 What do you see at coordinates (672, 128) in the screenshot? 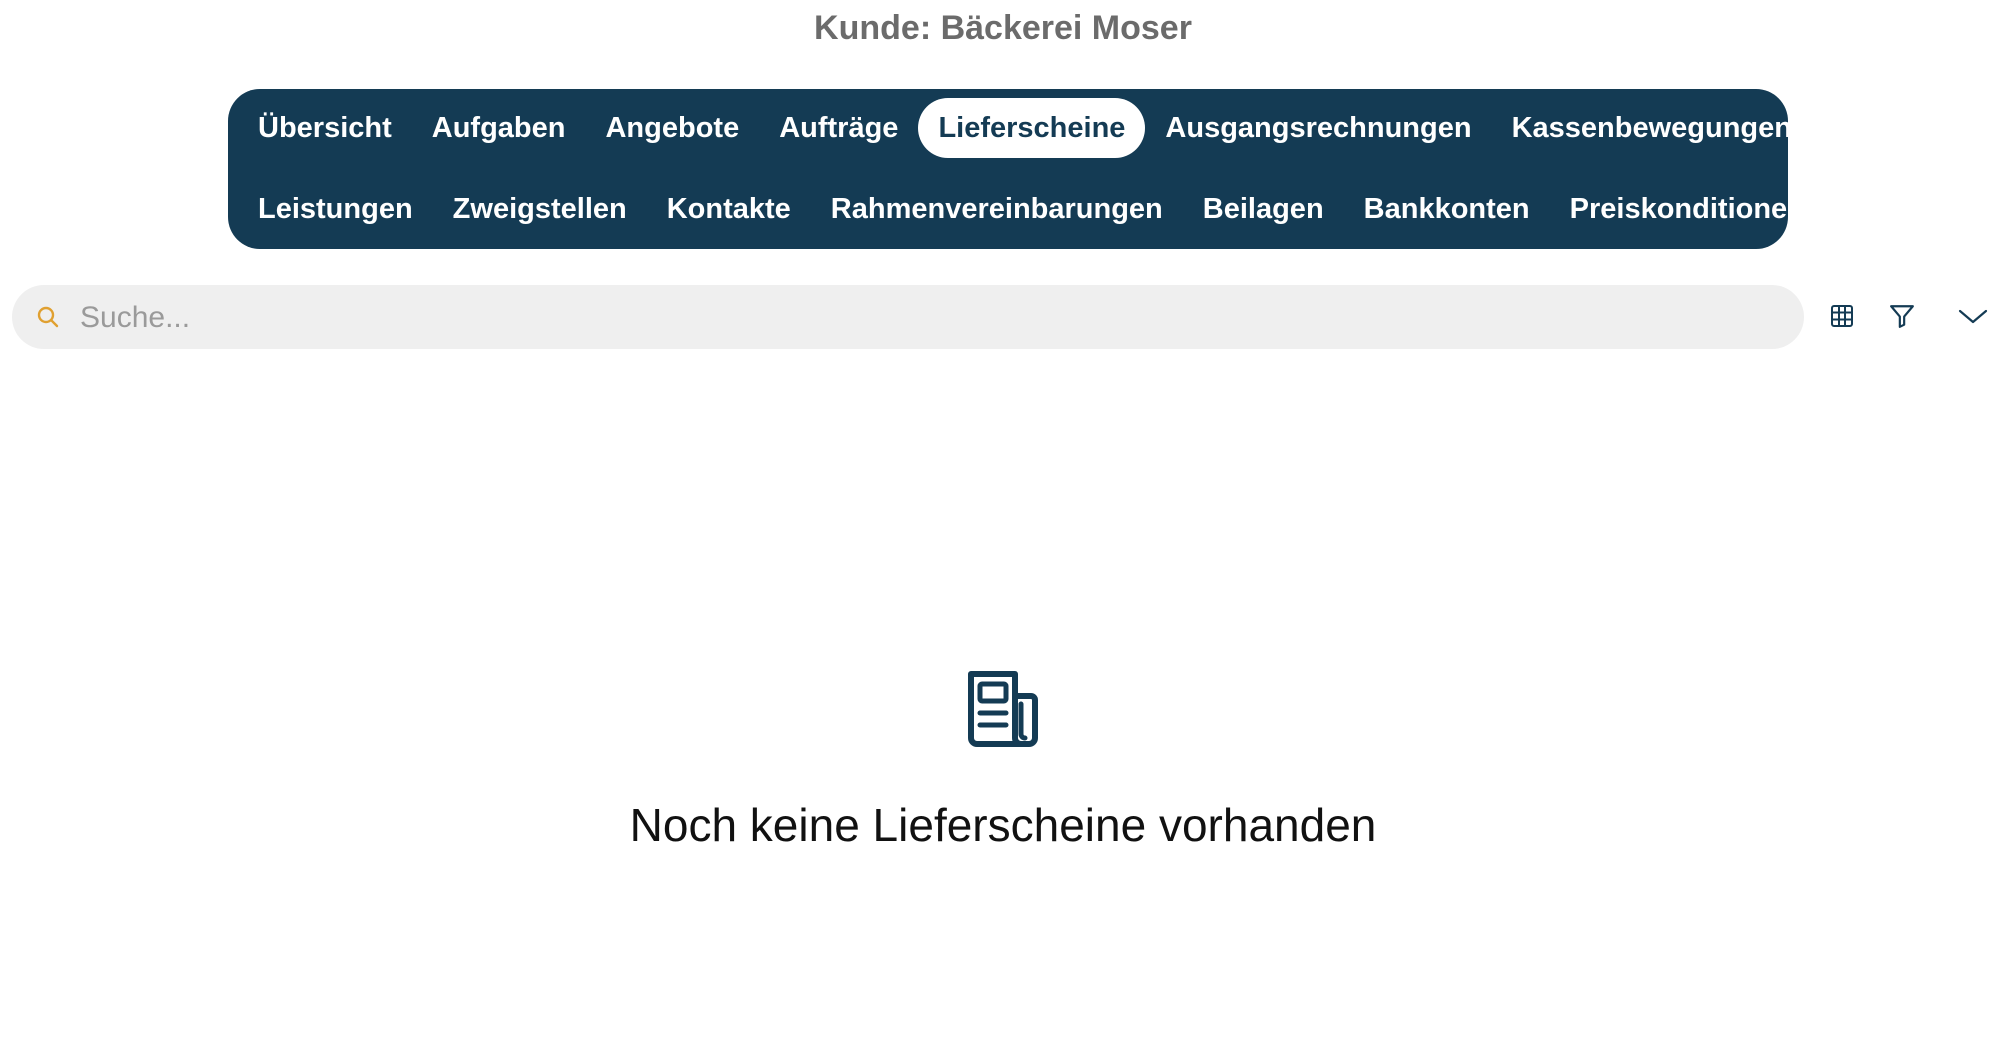
I see `tab-angebote: Angebote` at bounding box center [672, 128].